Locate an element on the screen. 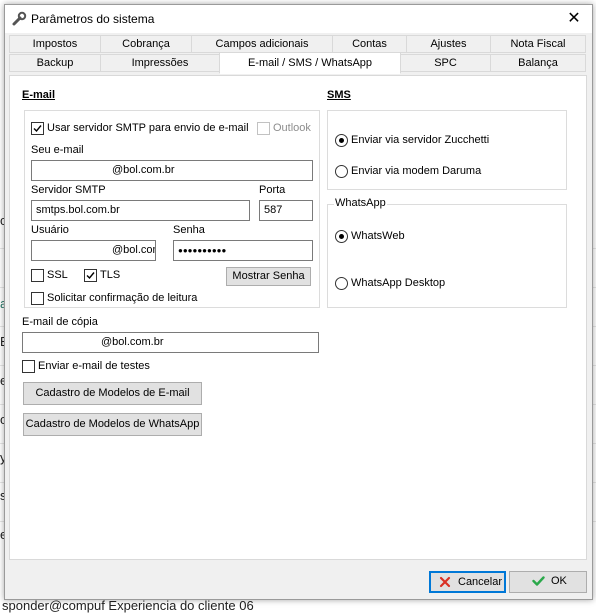 The image size is (596, 613). tab-backup: Backup is located at coordinates (55, 63).